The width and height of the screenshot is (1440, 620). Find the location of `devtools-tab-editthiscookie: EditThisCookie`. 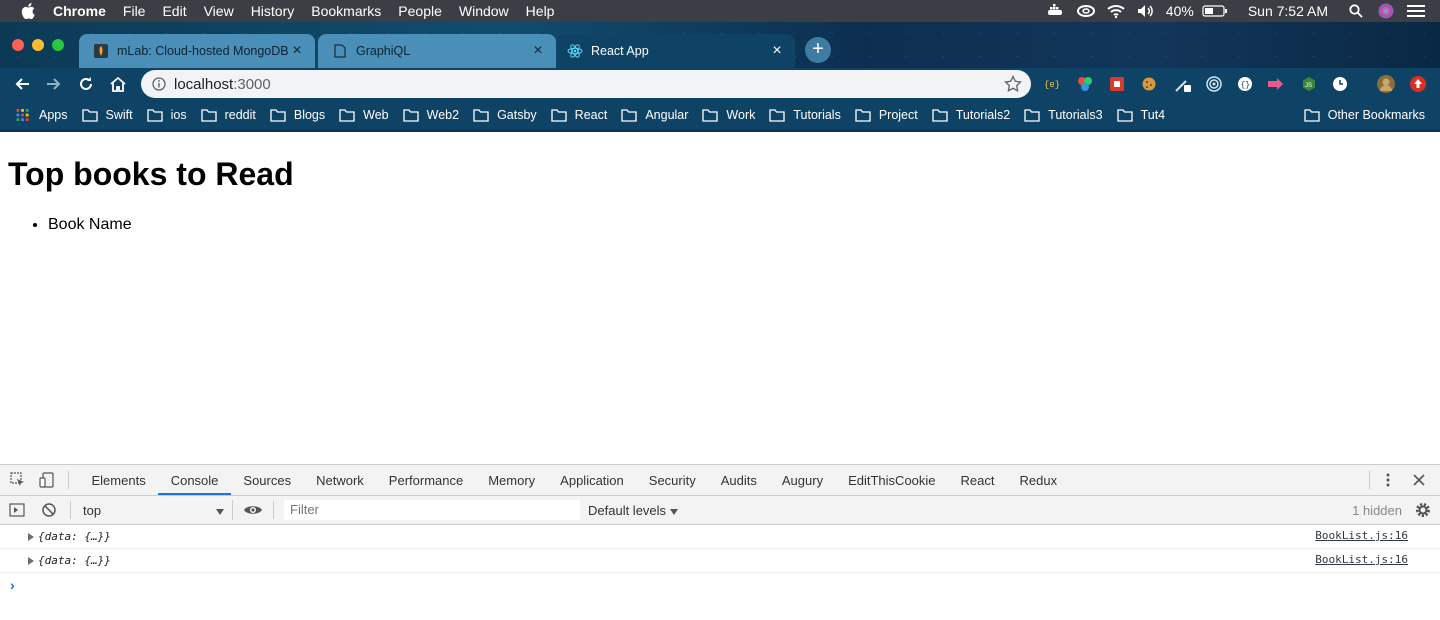

devtools-tab-editthiscookie: EditThisCookie is located at coordinates (892, 480).